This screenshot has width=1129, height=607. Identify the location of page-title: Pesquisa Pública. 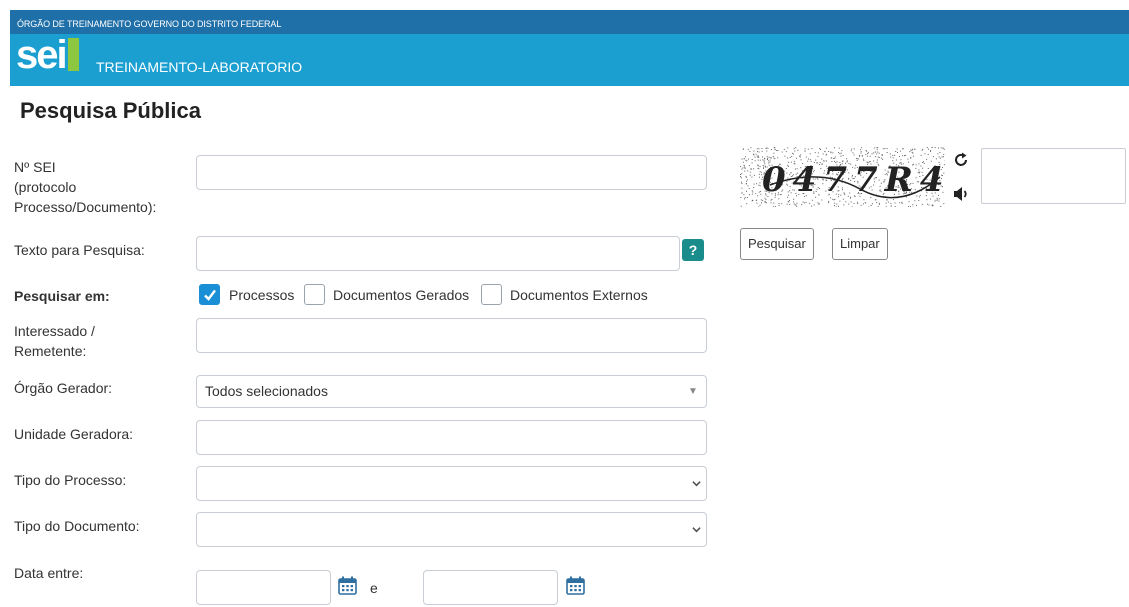
(110, 110).